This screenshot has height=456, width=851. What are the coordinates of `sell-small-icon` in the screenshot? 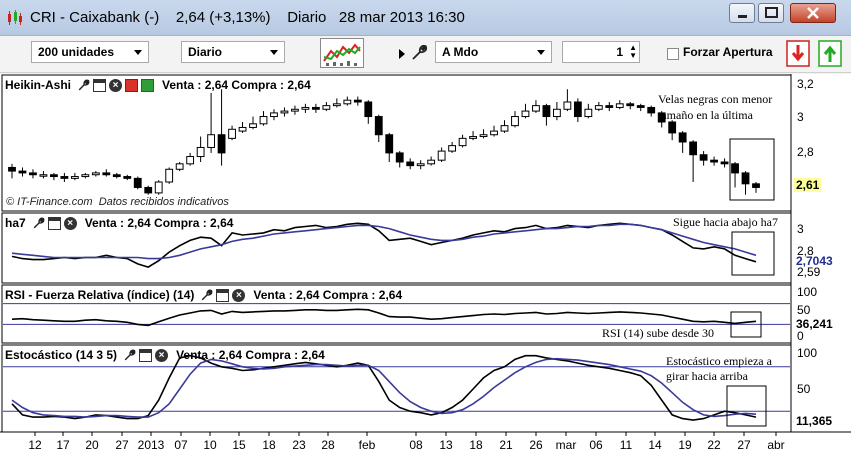 It's located at (132, 85).